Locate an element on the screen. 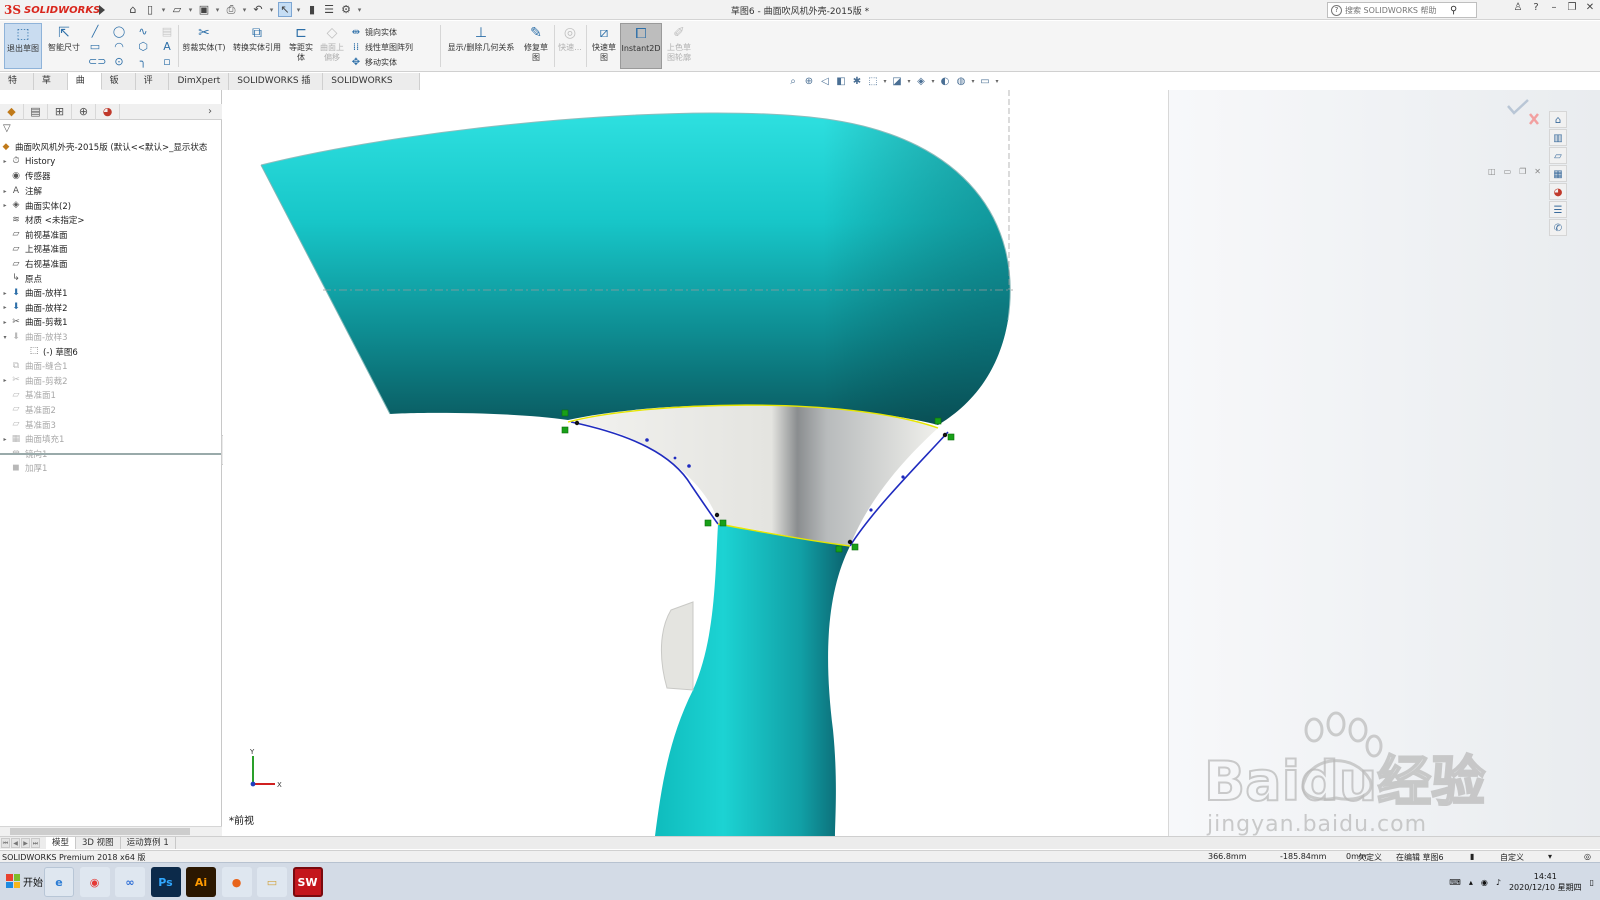 The height and width of the screenshot is (900, 1600). dimxpert-manager-tab-icon: ⊕ is located at coordinates (84, 112).